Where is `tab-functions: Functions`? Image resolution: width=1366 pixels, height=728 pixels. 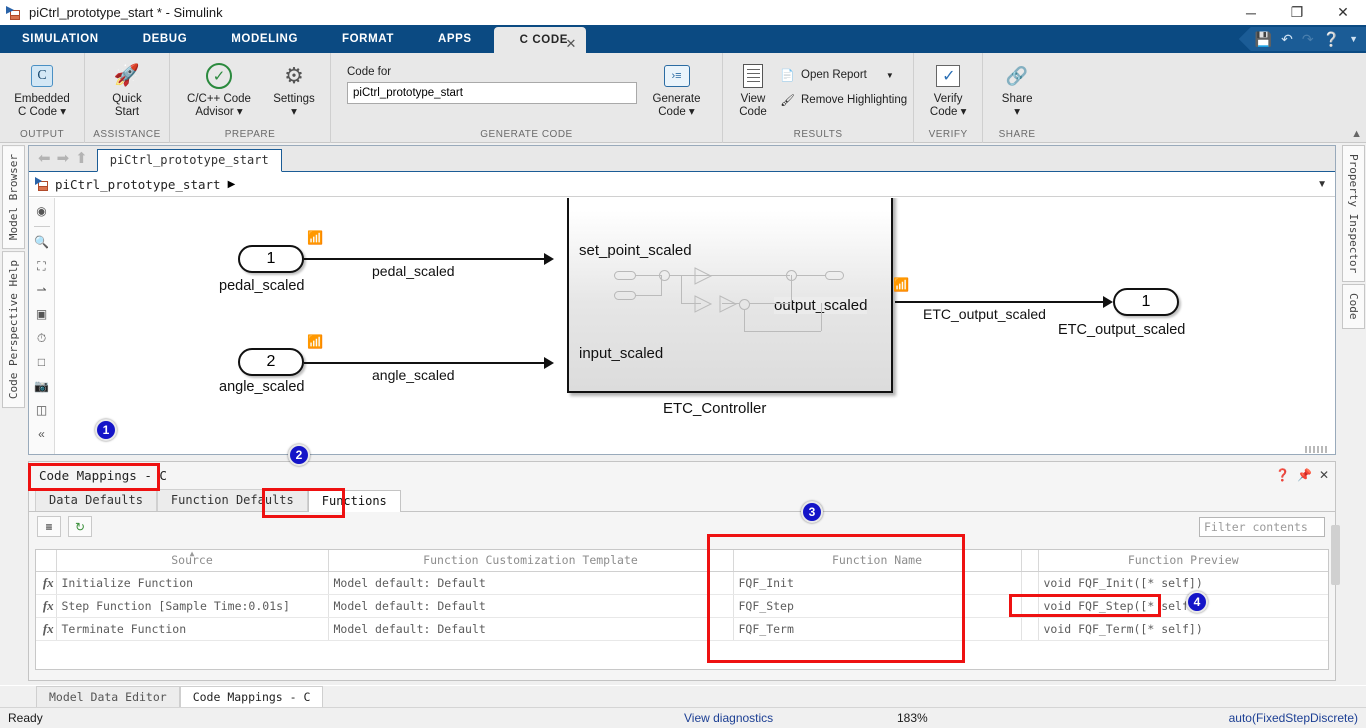 tab-functions: Functions is located at coordinates (354, 501).